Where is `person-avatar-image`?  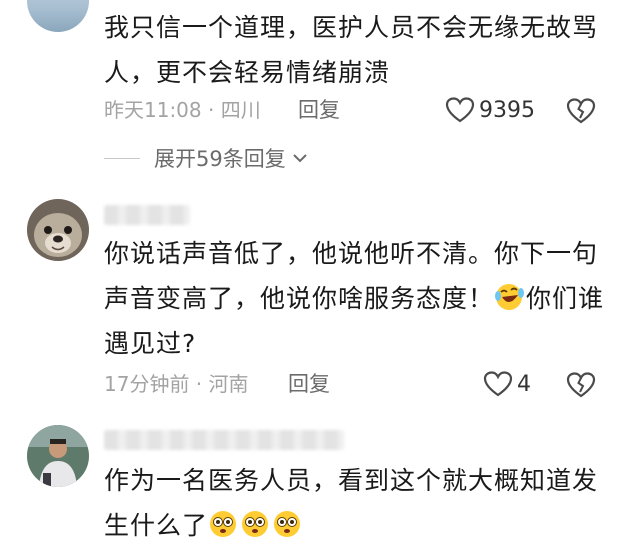
person-avatar-image is located at coordinates (58, 456).